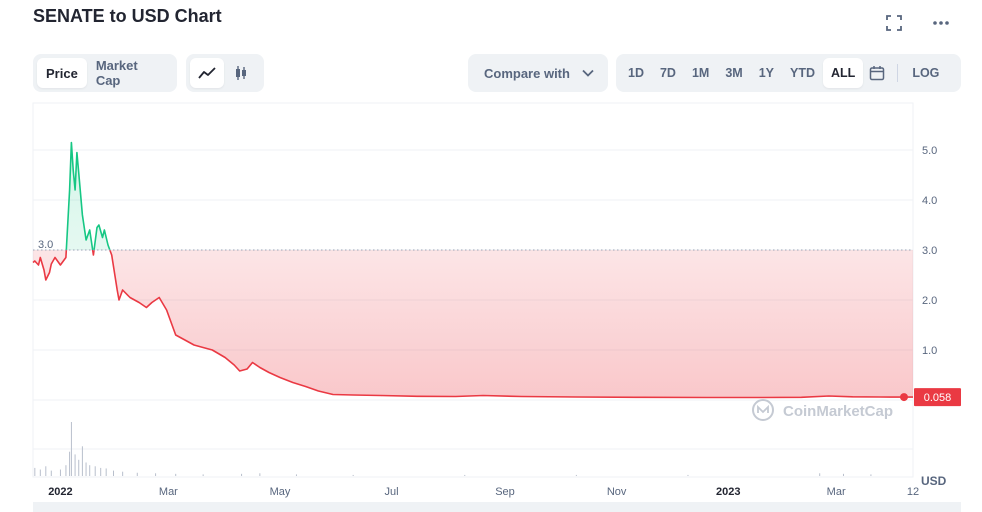 The width and height of the screenshot is (982, 512). Describe the element at coordinates (904, 397) in the screenshot. I see `last-price-dot` at that location.